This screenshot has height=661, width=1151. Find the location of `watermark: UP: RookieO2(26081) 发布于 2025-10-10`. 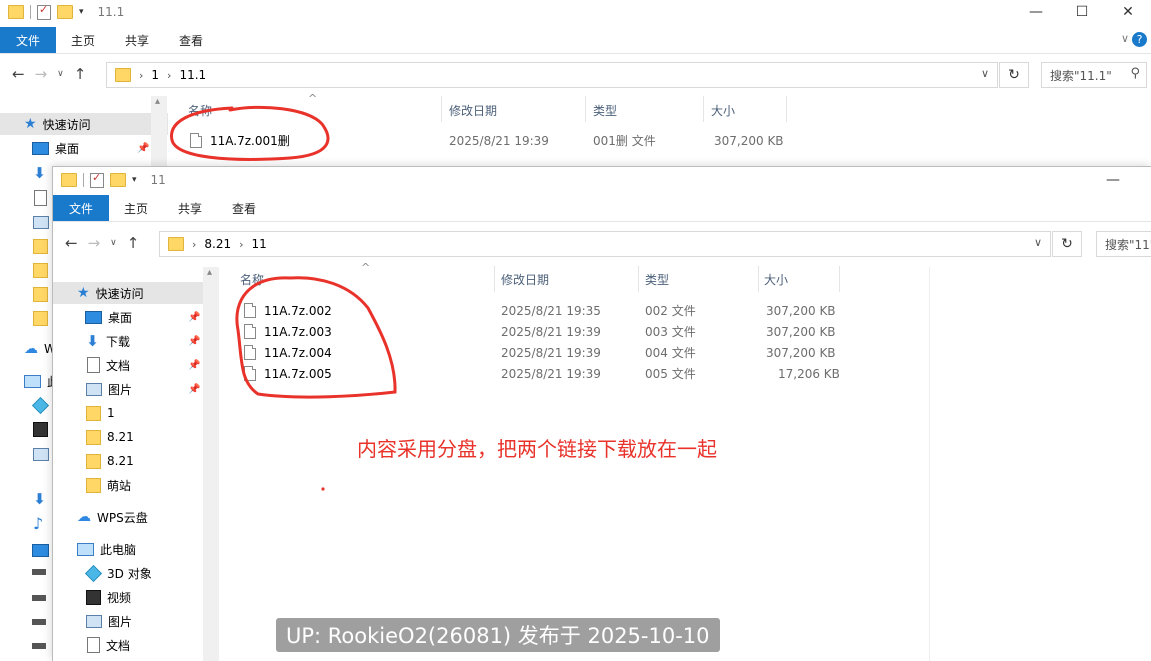

watermark: UP: RookieO2(26081) 发布于 2025-10-10 is located at coordinates (498, 635).